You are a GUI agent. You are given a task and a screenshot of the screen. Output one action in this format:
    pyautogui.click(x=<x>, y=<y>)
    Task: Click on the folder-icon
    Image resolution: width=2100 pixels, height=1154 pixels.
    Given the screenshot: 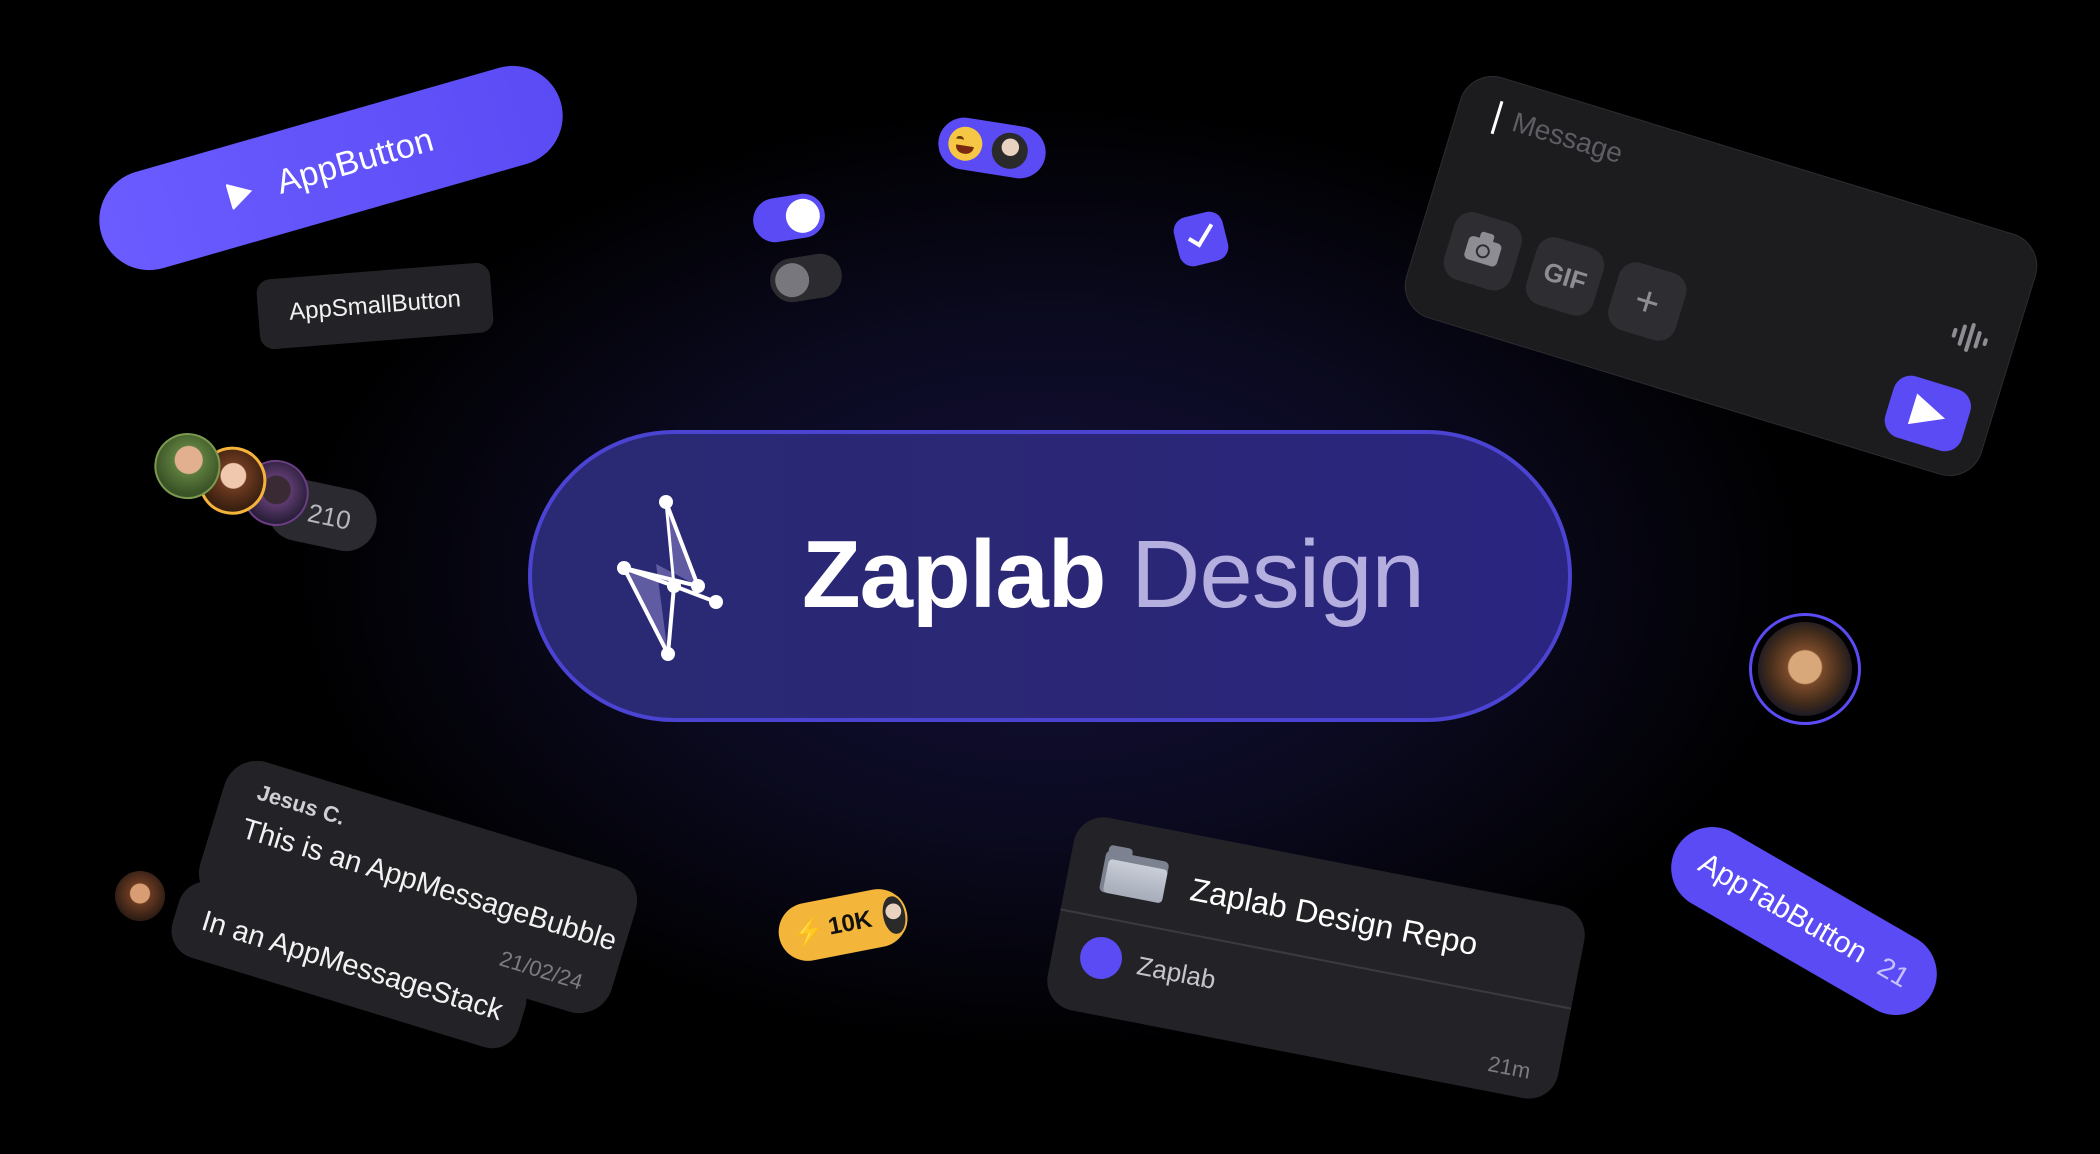 What is the action you would take?
    pyautogui.click(x=1134, y=874)
    